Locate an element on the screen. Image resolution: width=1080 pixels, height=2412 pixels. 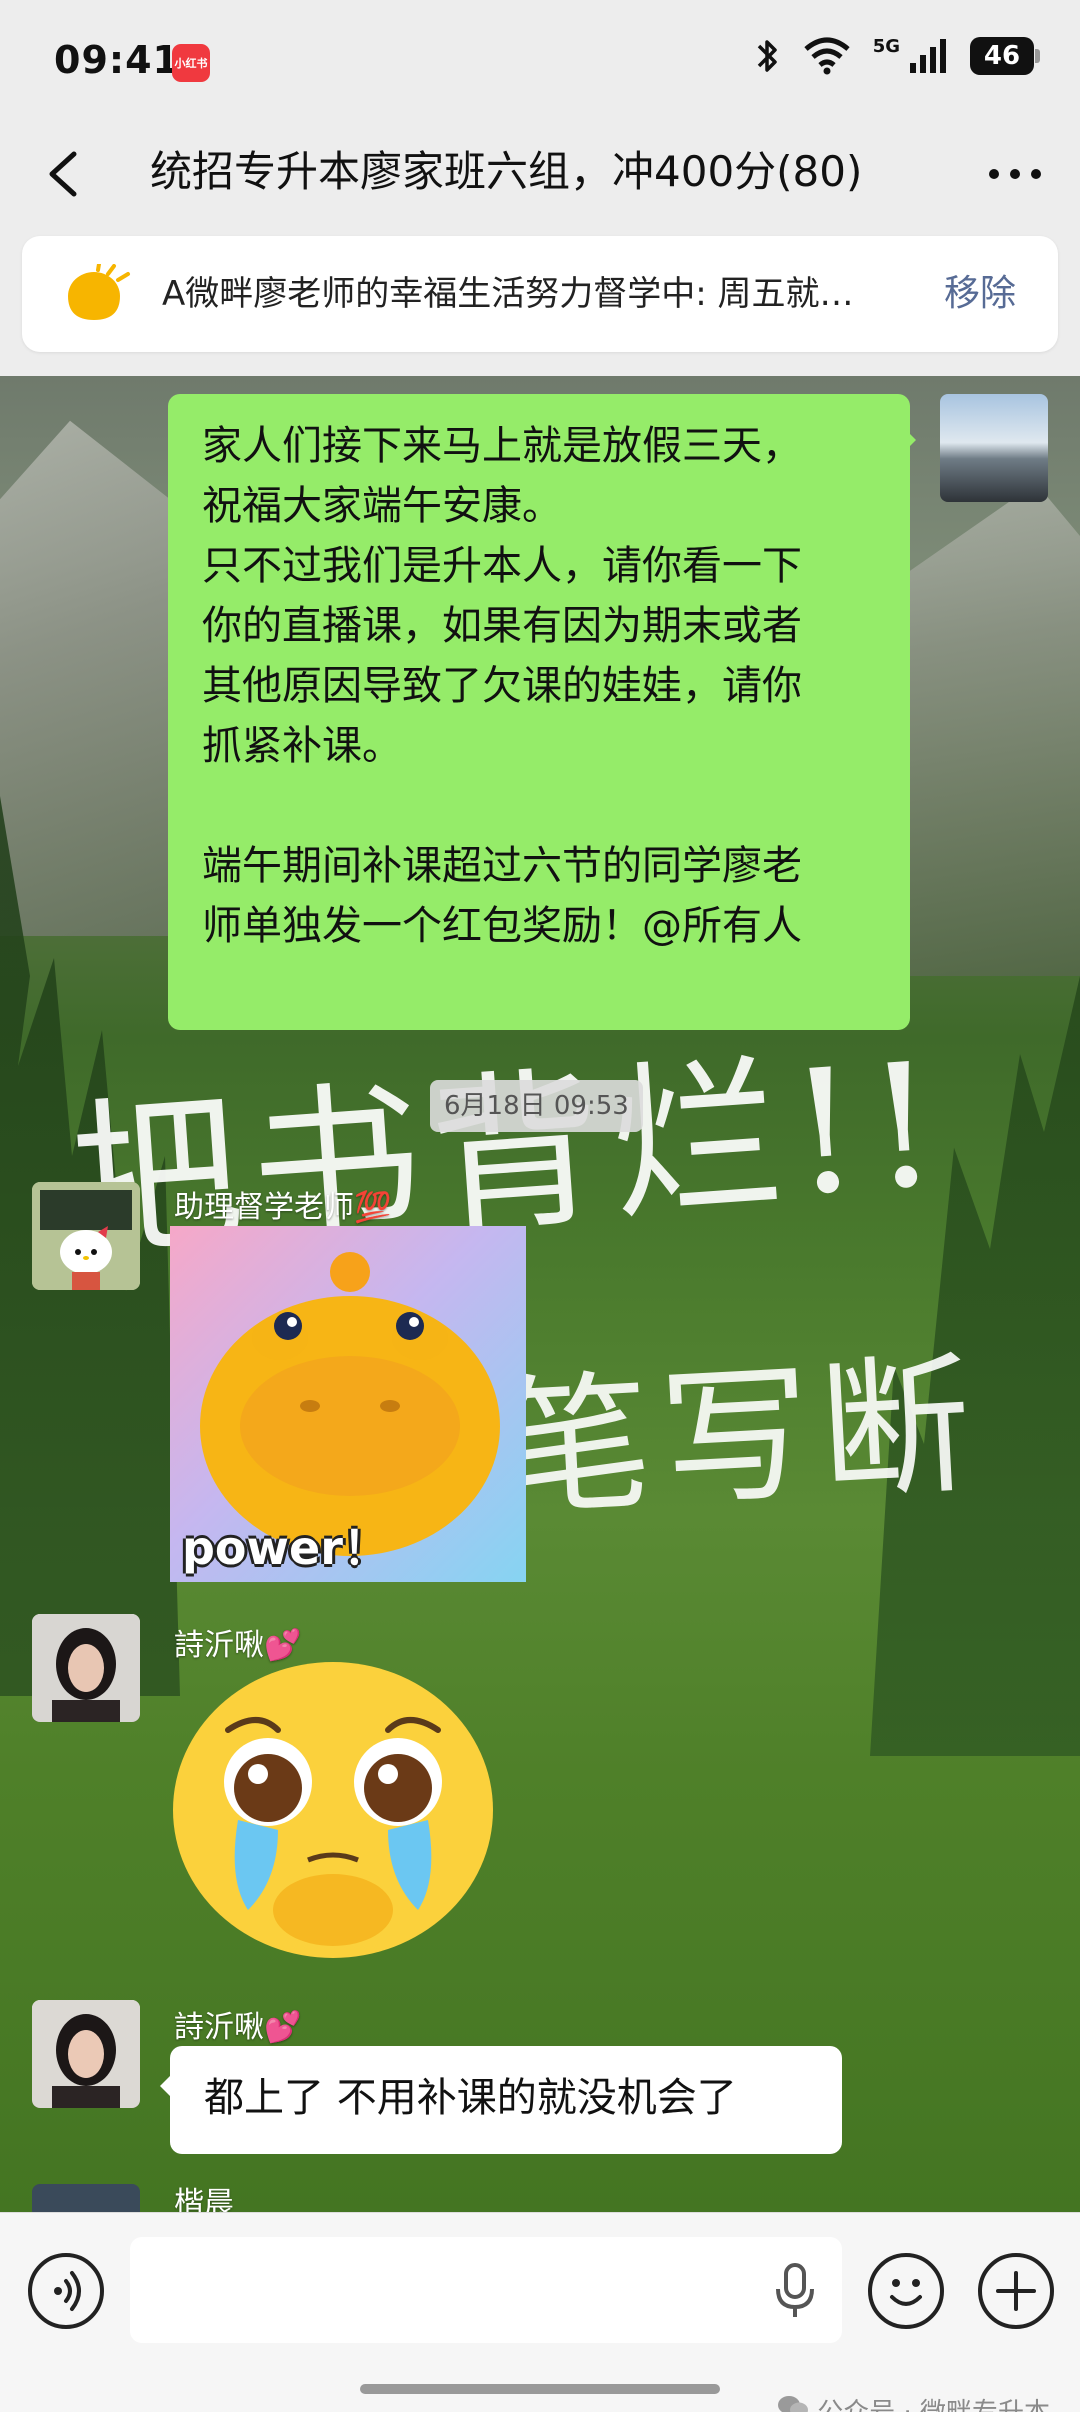
plus-icon is located at coordinates (1016, 2291).